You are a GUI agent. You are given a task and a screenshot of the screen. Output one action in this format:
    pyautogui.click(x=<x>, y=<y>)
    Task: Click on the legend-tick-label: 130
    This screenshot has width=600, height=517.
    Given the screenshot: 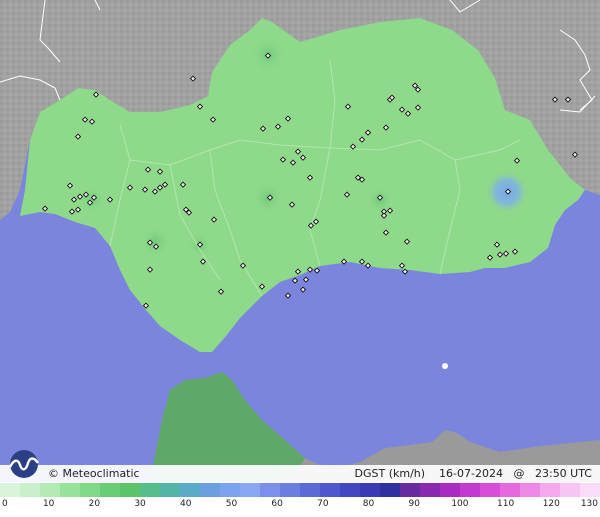 What is the action you would take?
    pyautogui.click(x=589, y=504)
    